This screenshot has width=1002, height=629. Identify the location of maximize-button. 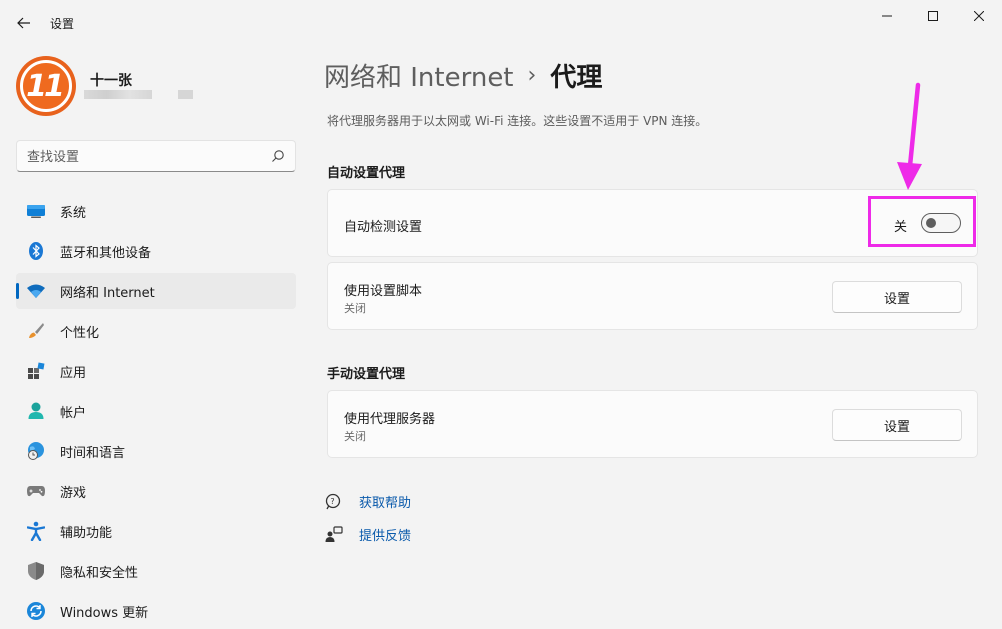
(933, 16).